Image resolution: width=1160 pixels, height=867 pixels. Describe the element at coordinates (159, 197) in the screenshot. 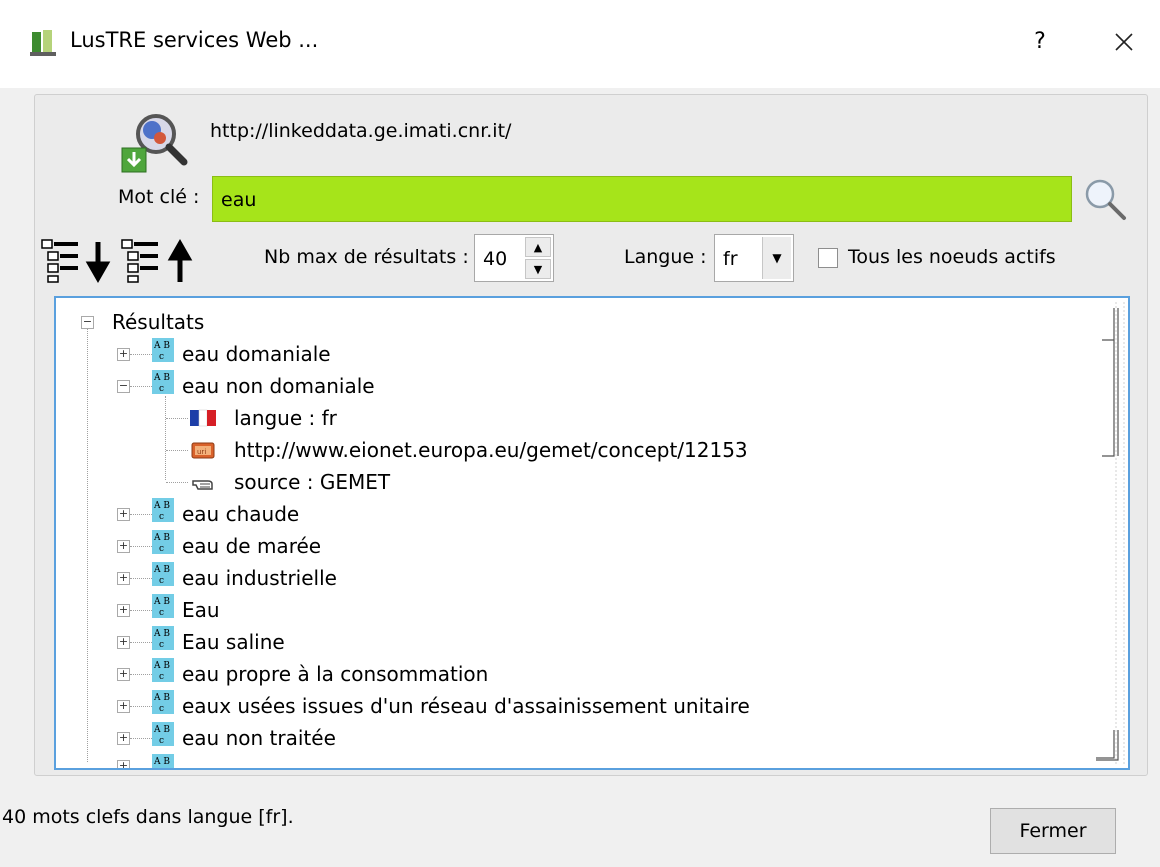

I see `keyword-label: Mot clé :` at that location.